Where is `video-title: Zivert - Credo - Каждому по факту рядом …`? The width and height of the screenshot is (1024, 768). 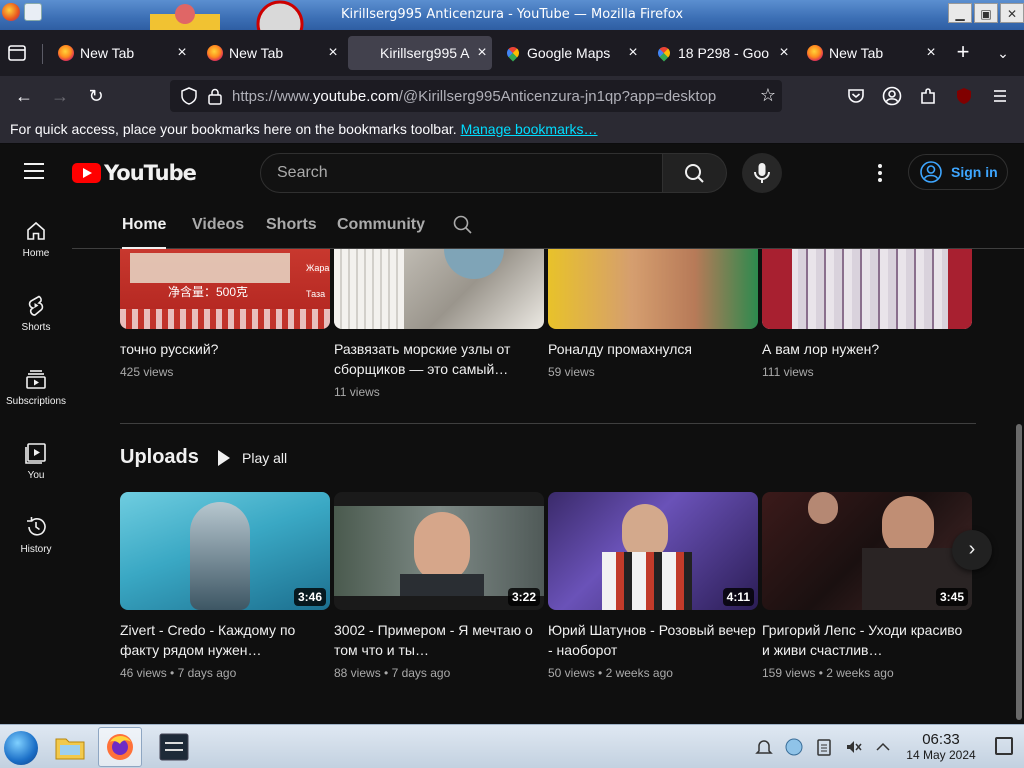
video-title: Zivert - Credo - Каждому по факту рядом … is located at coordinates (225, 640).